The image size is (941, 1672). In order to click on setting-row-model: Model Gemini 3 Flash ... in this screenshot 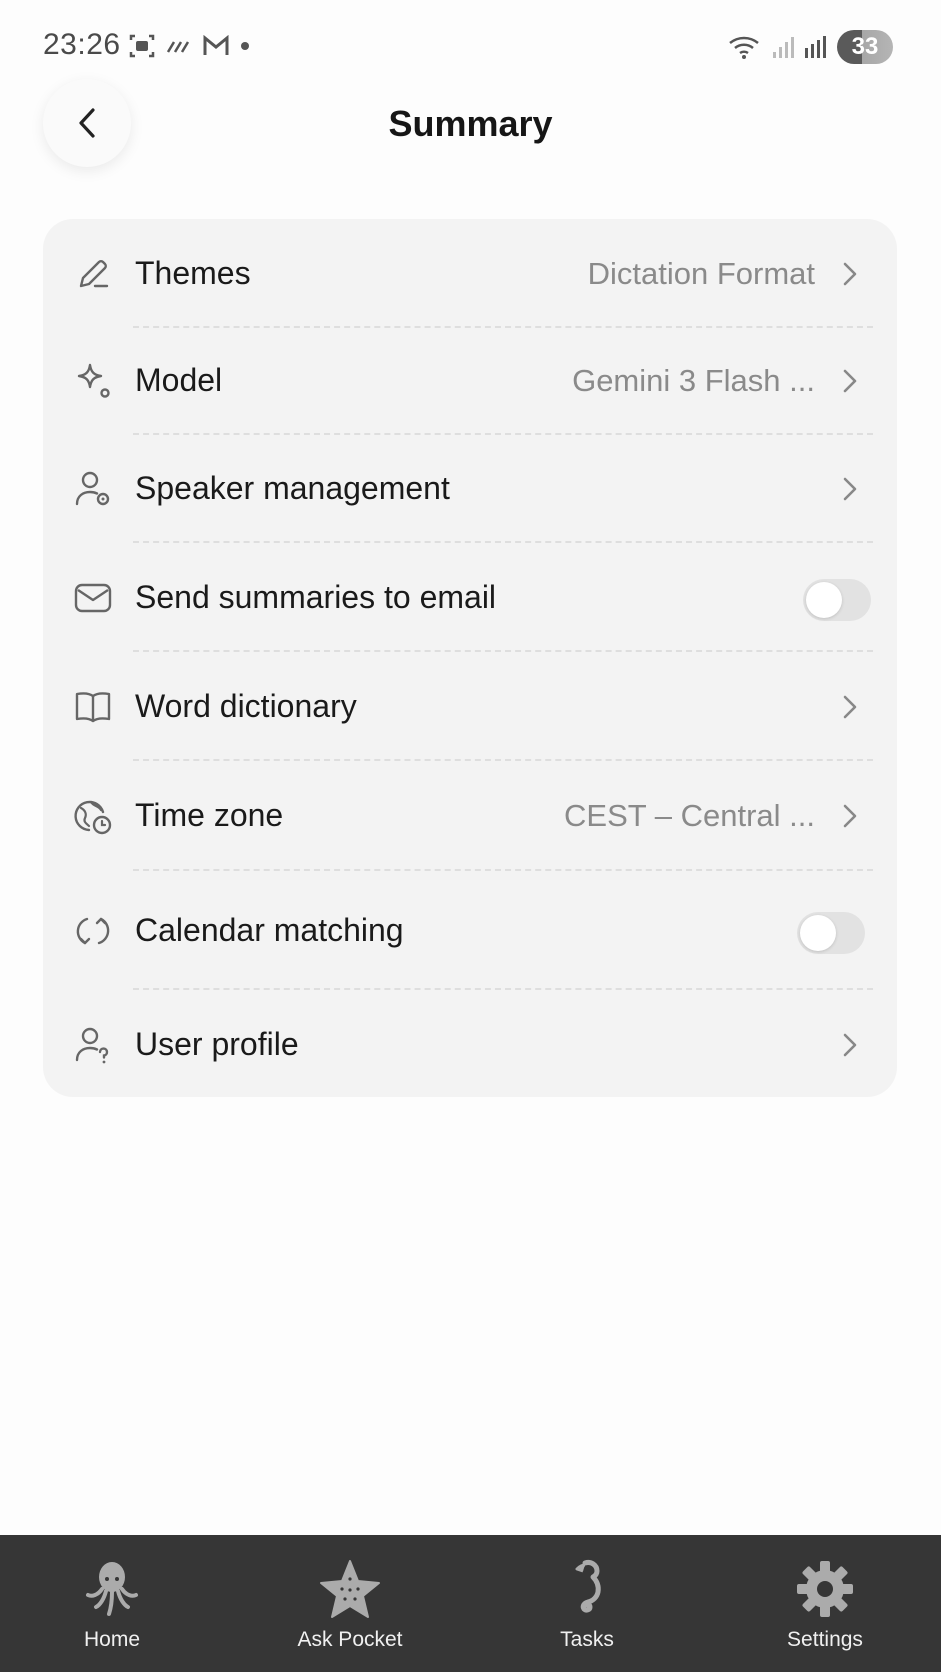, I will do `click(470, 381)`.